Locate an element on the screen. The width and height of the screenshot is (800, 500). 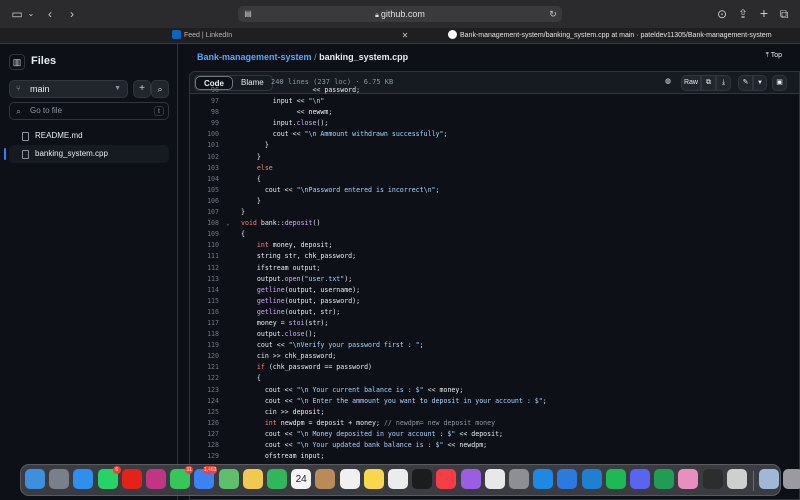
tabs-icon is located at coordinates (688, 479).